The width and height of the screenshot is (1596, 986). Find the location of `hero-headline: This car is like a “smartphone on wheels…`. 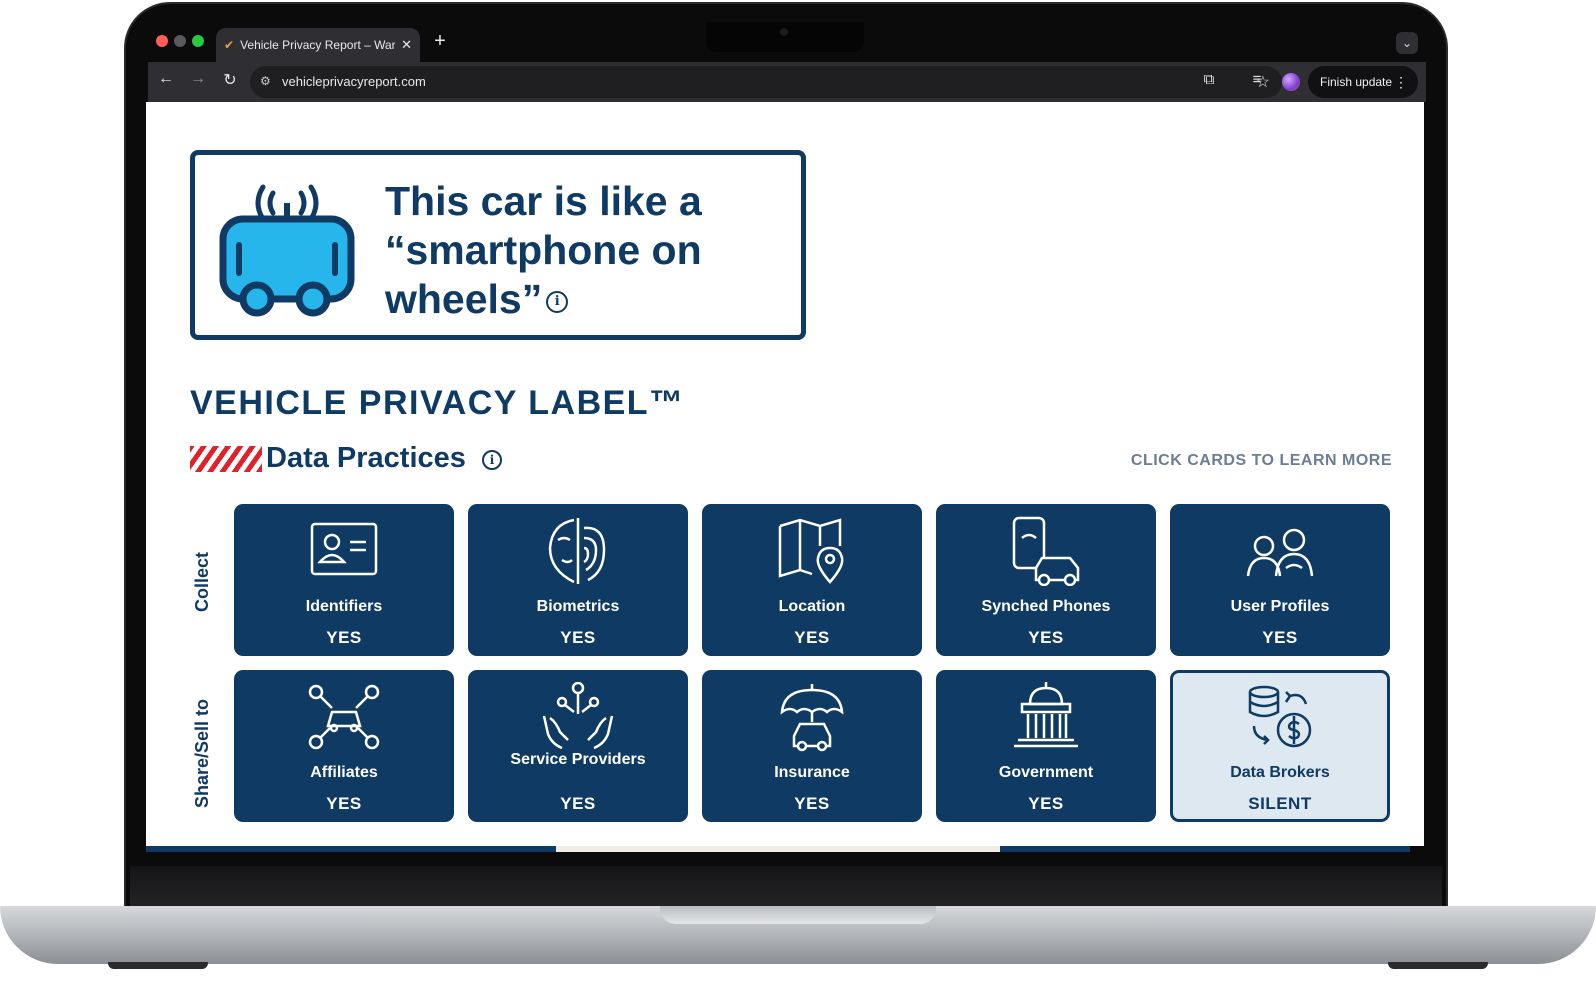

hero-headline: This car is like a “smartphone on wheels… is located at coordinates (575, 250).